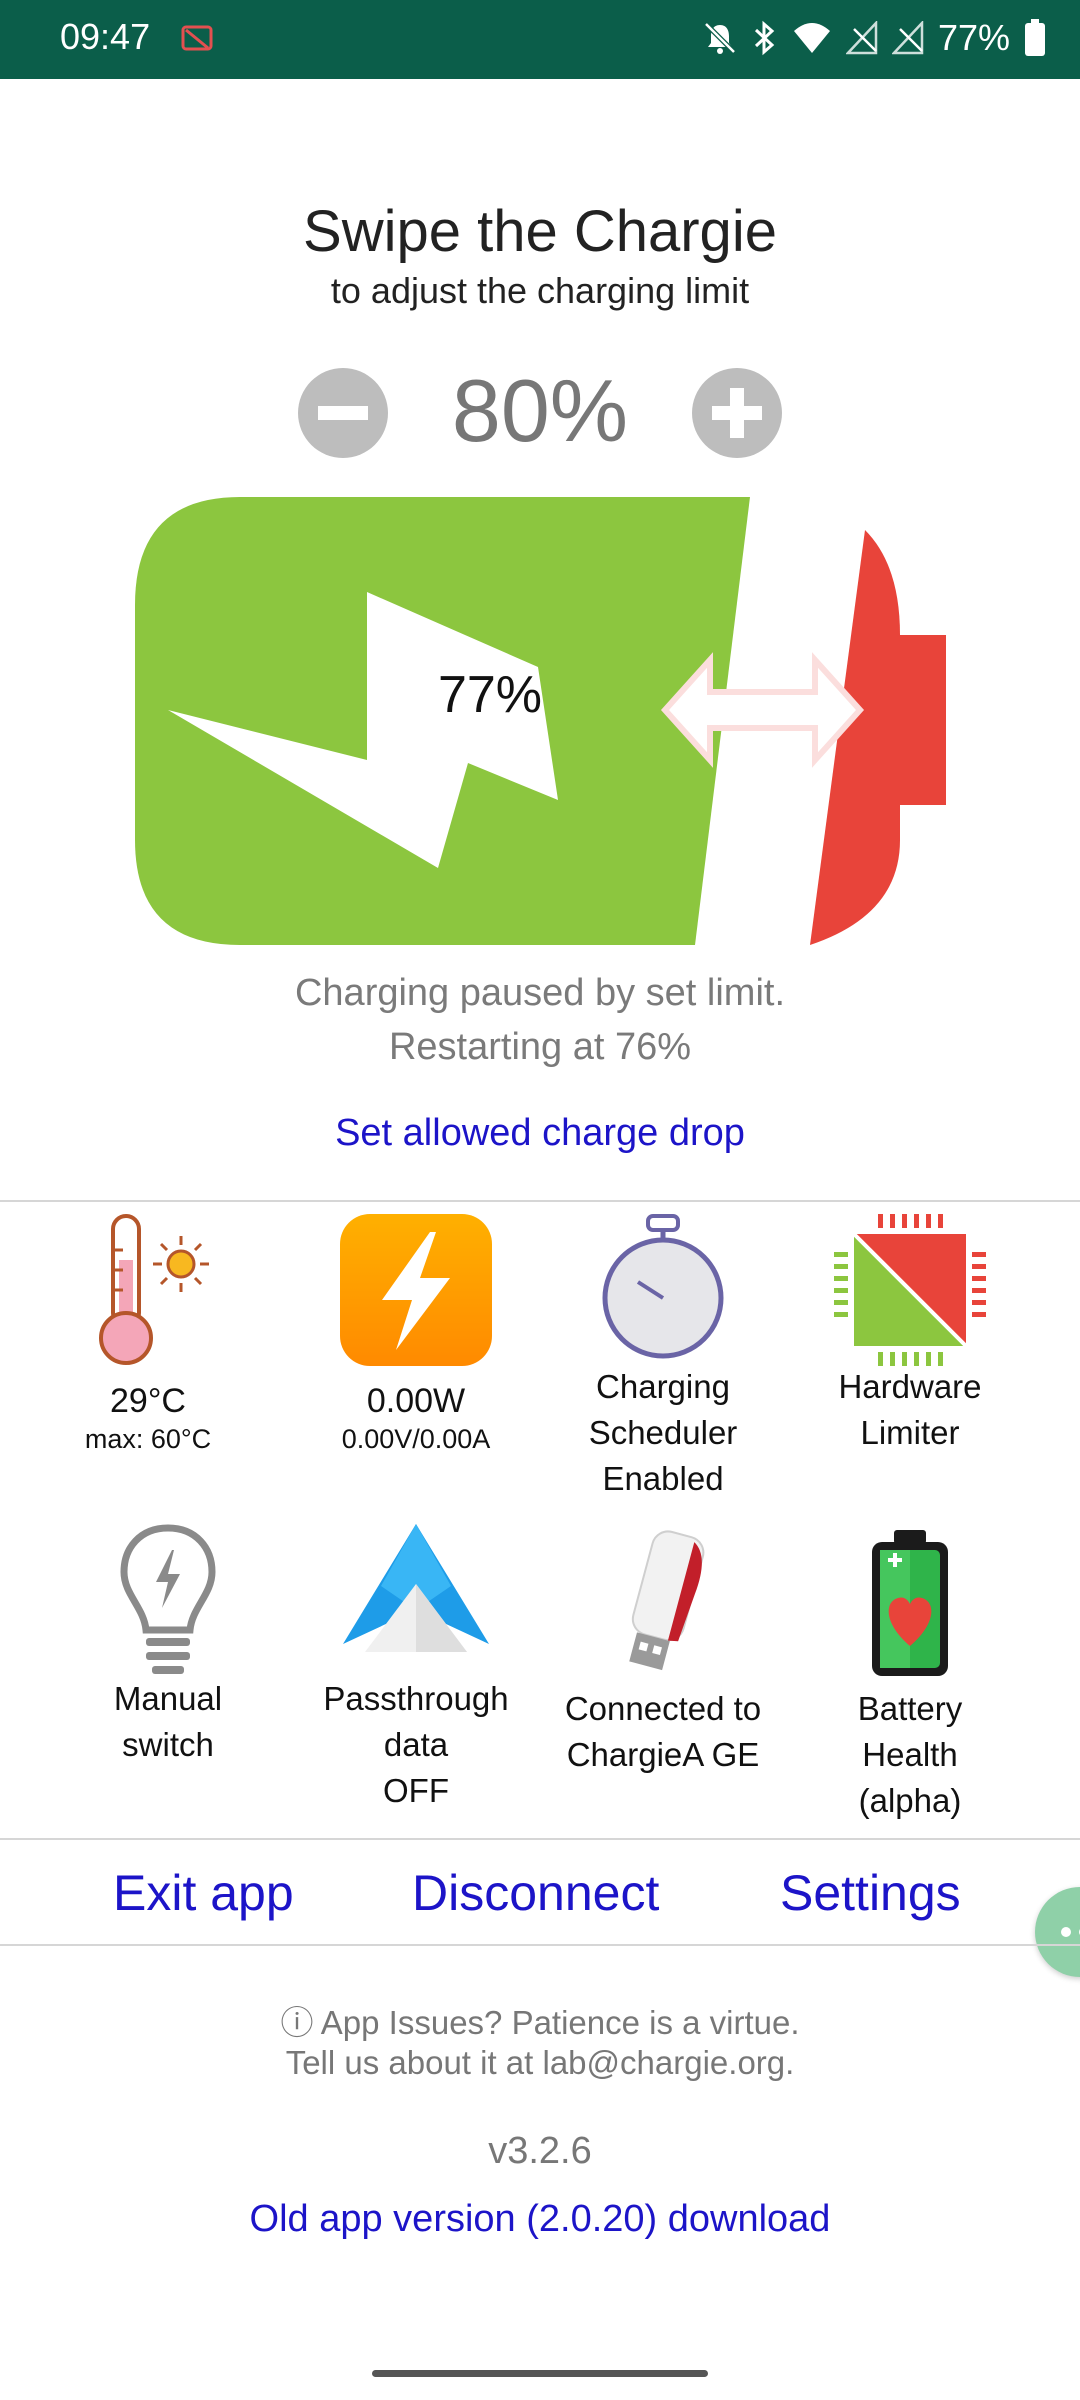 This screenshot has height=2400, width=1080. Describe the element at coordinates (416, 1290) in the screenshot. I see `lightning-bolt-icon` at that location.